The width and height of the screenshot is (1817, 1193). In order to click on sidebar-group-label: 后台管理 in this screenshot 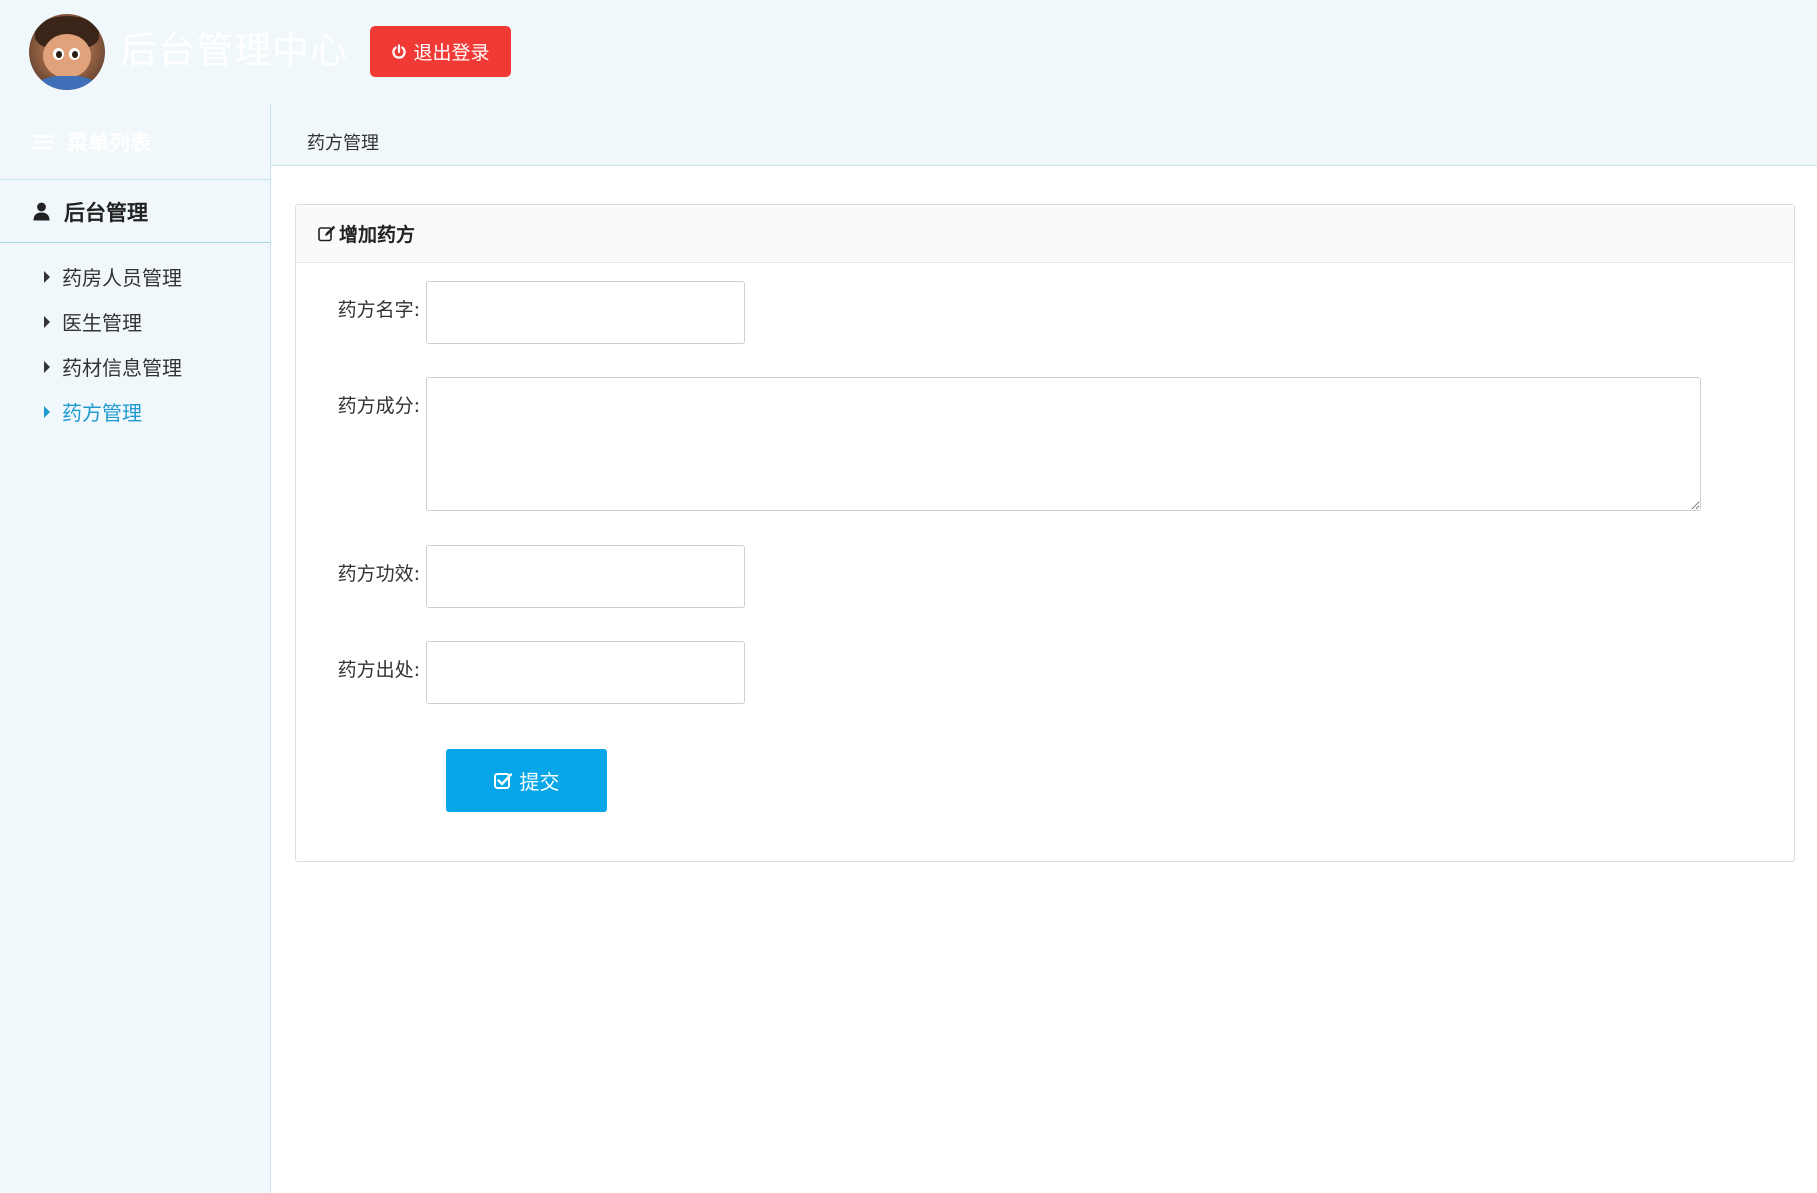, I will do `click(106, 212)`.